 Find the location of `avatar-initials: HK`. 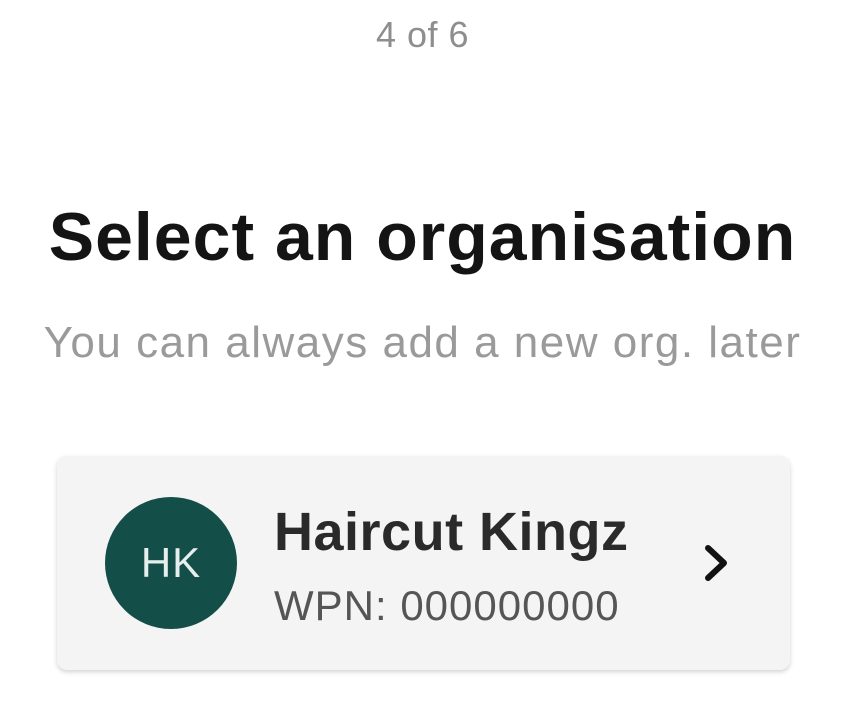

avatar-initials: HK is located at coordinates (171, 562).